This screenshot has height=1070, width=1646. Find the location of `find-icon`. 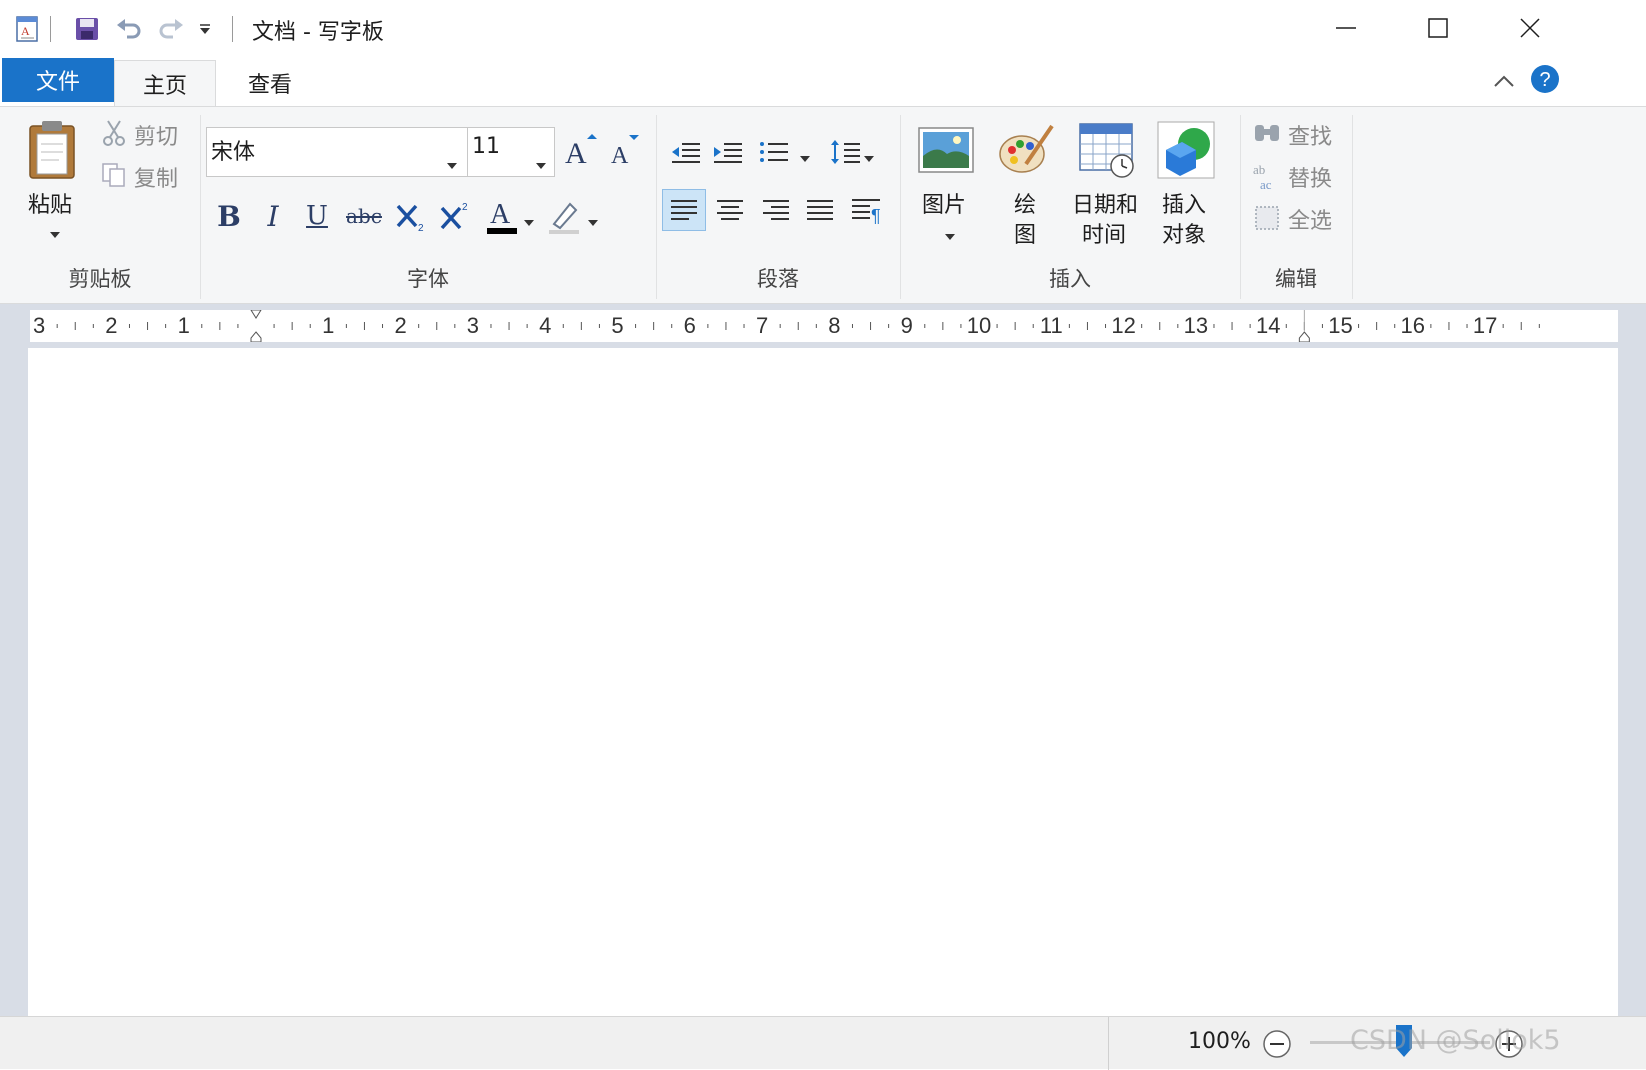

find-icon is located at coordinates (1267, 134).